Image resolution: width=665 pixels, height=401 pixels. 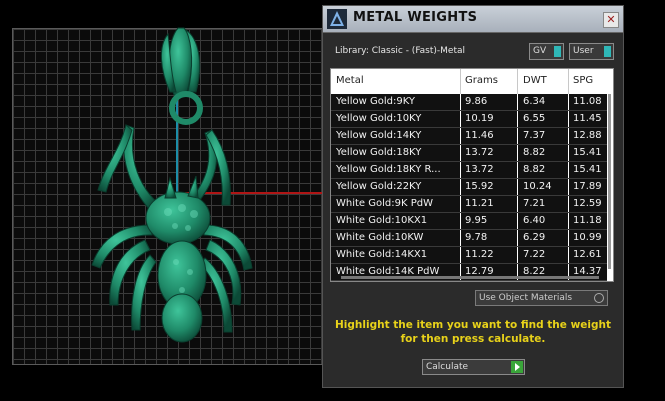 I want to click on spg-cell: 10.99, so click(x=587, y=237).